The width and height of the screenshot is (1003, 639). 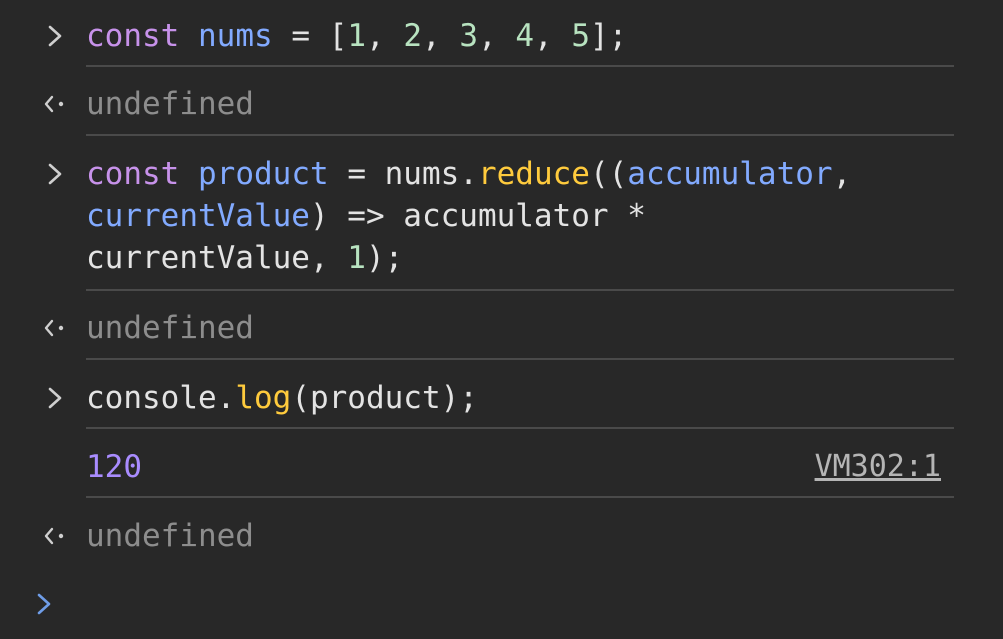 I want to click on console-input-line: console.log(product);, so click(x=520, y=398).